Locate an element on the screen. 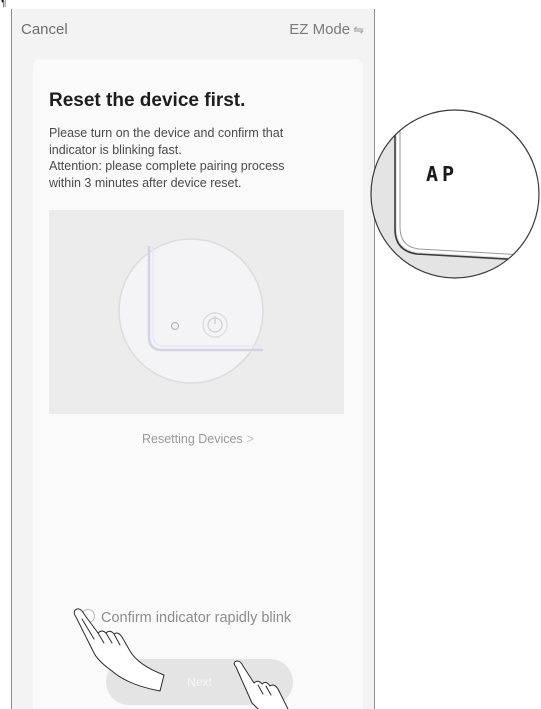  page-title: Reset the device first. is located at coordinates (147, 100).